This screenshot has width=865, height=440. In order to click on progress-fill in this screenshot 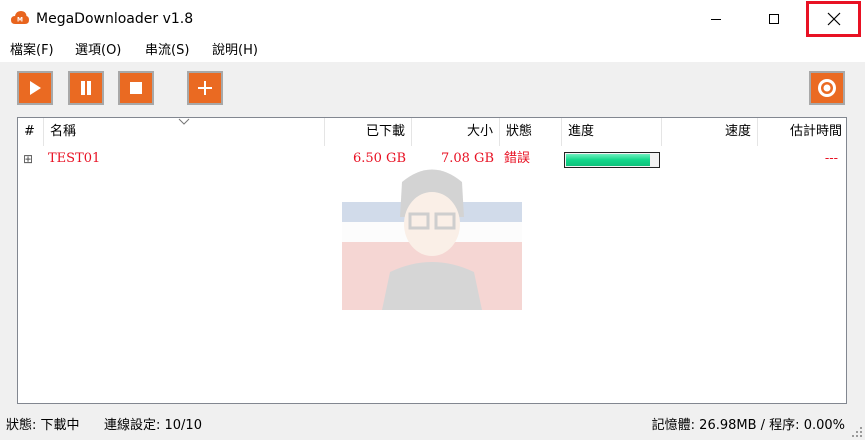, I will do `click(608, 160)`.